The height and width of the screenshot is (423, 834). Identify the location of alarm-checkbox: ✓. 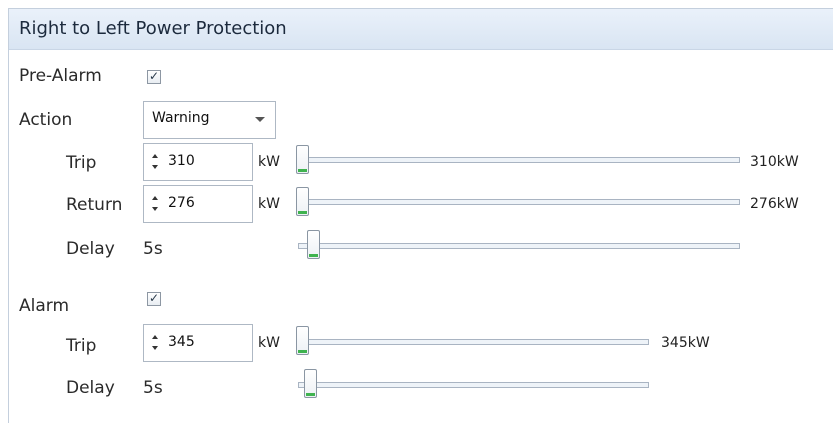
(154, 298).